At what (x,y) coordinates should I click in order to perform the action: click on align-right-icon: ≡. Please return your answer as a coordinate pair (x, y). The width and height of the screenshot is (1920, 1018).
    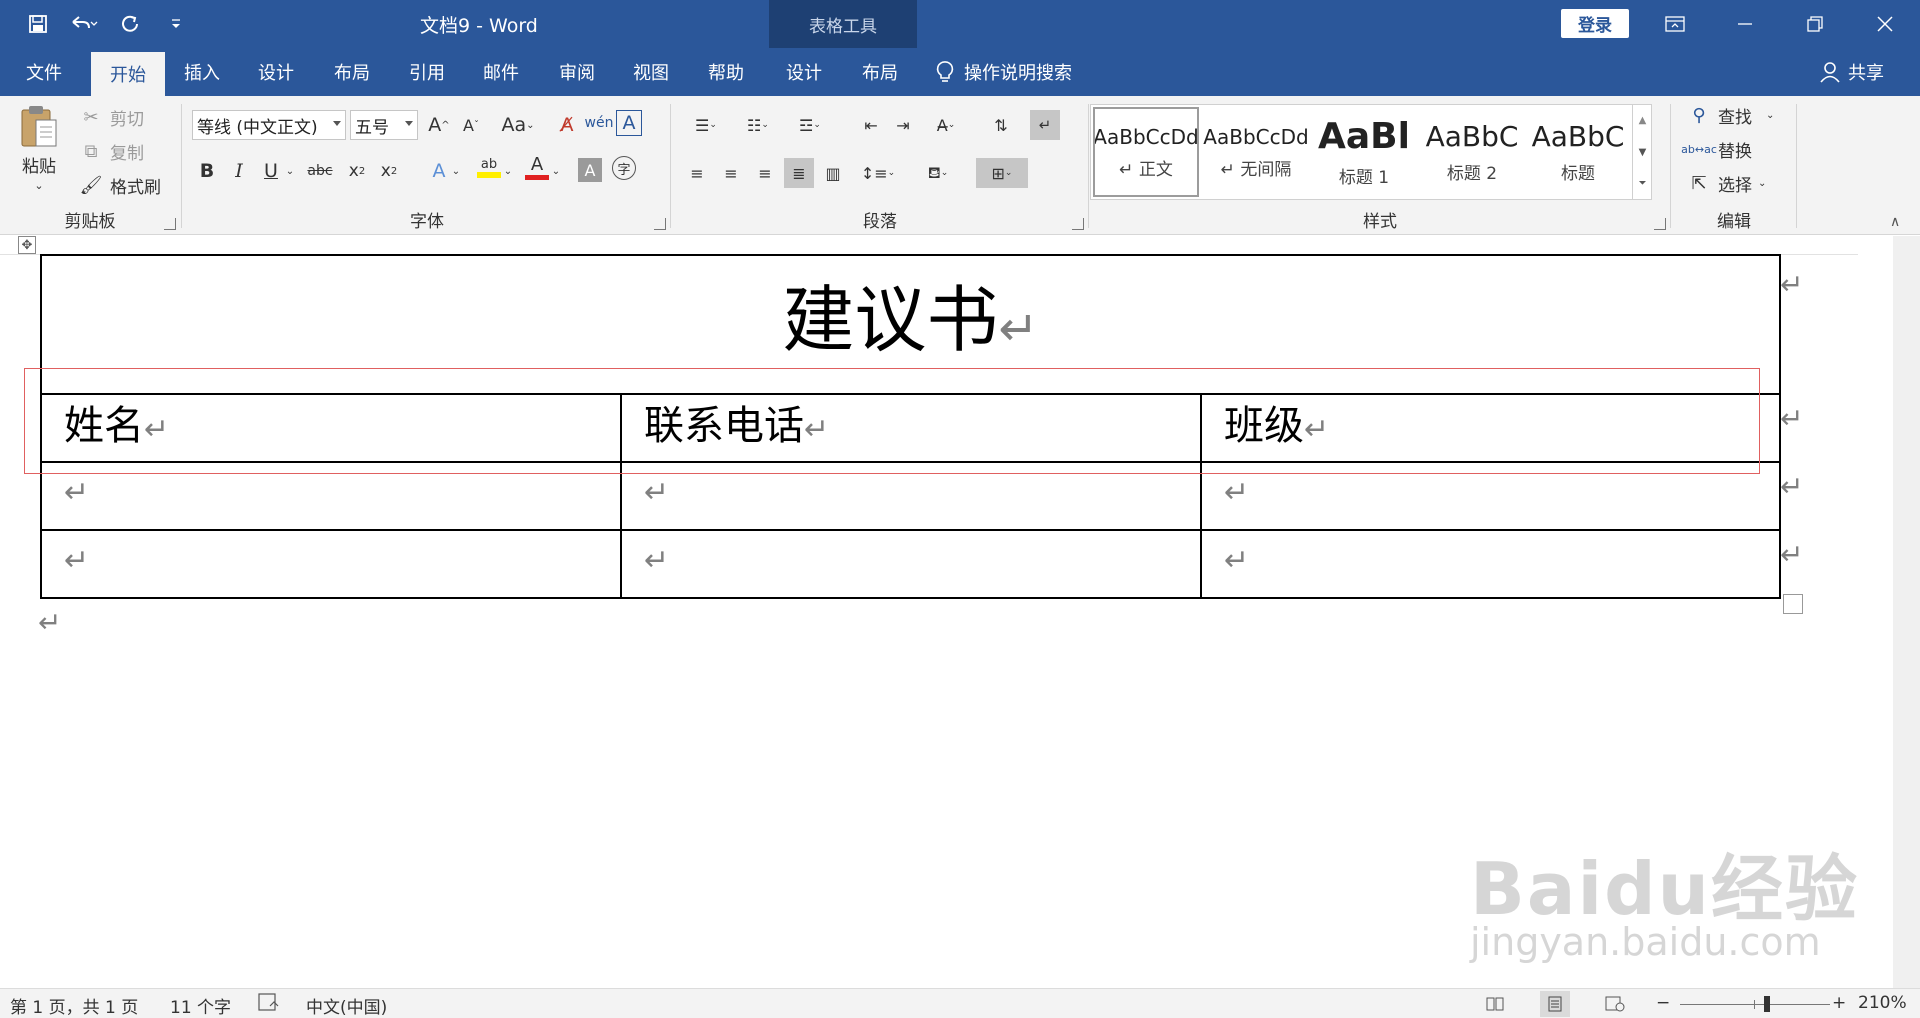
    Looking at the image, I should click on (765, 173).